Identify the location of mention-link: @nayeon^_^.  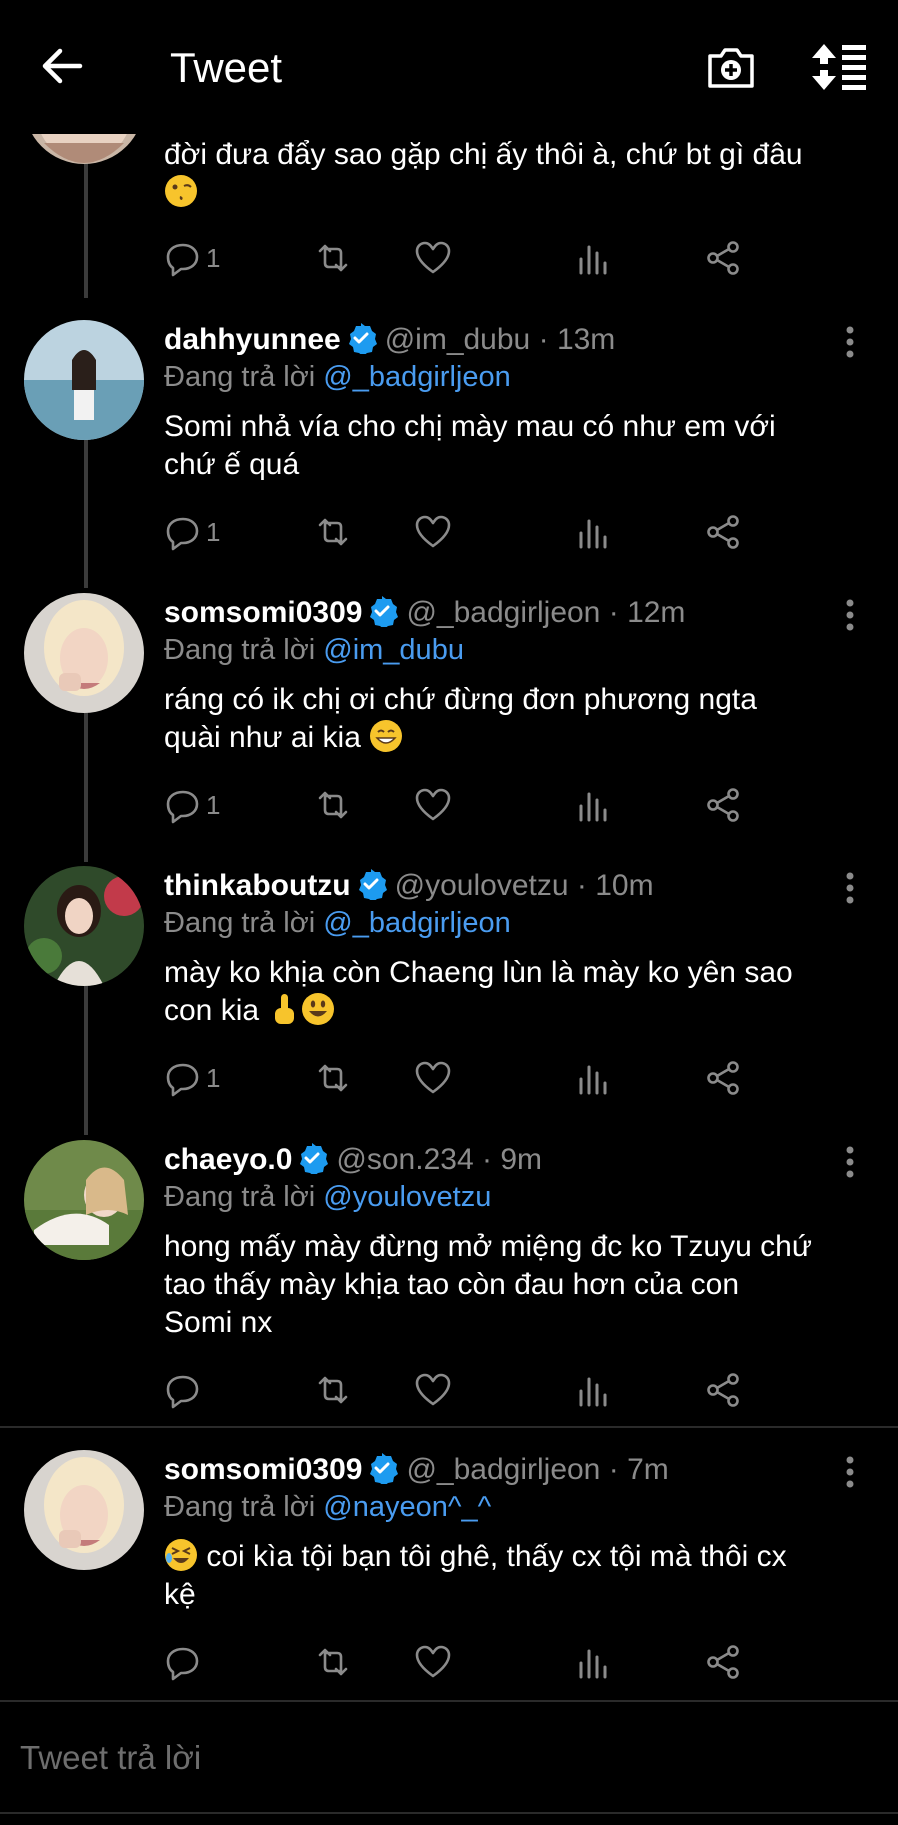
(407, 1507).